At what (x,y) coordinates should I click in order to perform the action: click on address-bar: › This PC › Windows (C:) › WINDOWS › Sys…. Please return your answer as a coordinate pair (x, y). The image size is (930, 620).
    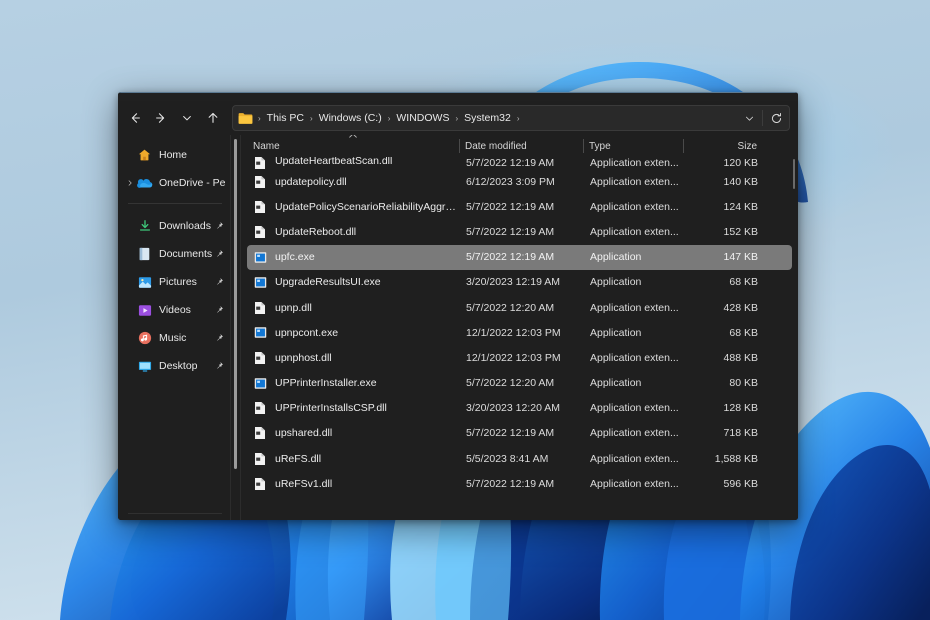
    Looking at the image, I should click on (511, 118).